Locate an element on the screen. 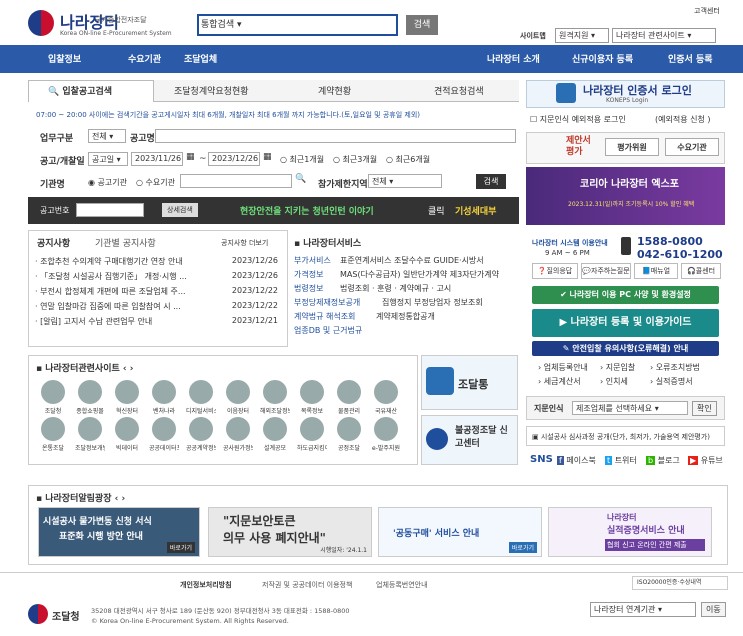 The image size is (743, 636). fingerprint-apply-link: (예외적용 신청 ) is located at coordinates (683, 119).